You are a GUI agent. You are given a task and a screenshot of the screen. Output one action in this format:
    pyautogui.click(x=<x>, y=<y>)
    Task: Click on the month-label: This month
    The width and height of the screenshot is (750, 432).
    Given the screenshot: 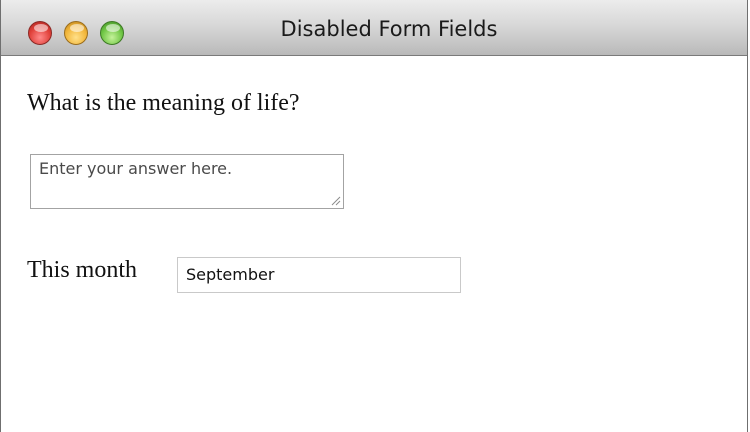 What is the action you would take?
    pyautogui.click(x=82, y=270)
    